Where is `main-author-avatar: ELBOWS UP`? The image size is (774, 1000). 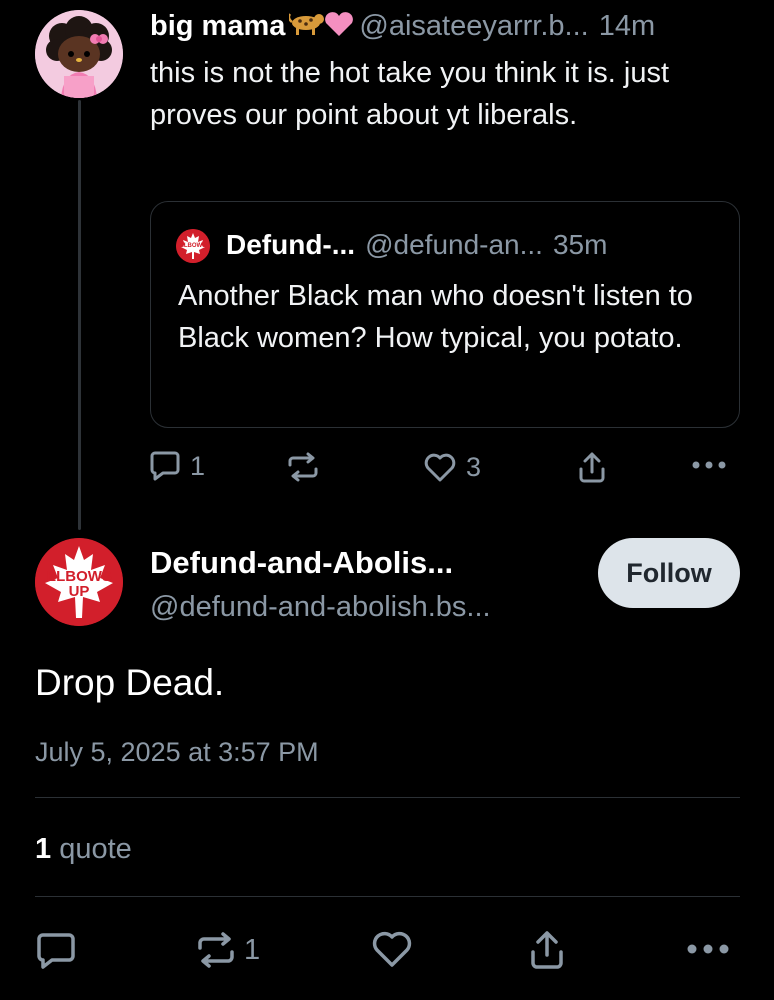
main-author-avatar: ELBOWS UP is located at coordinates (79, 582).